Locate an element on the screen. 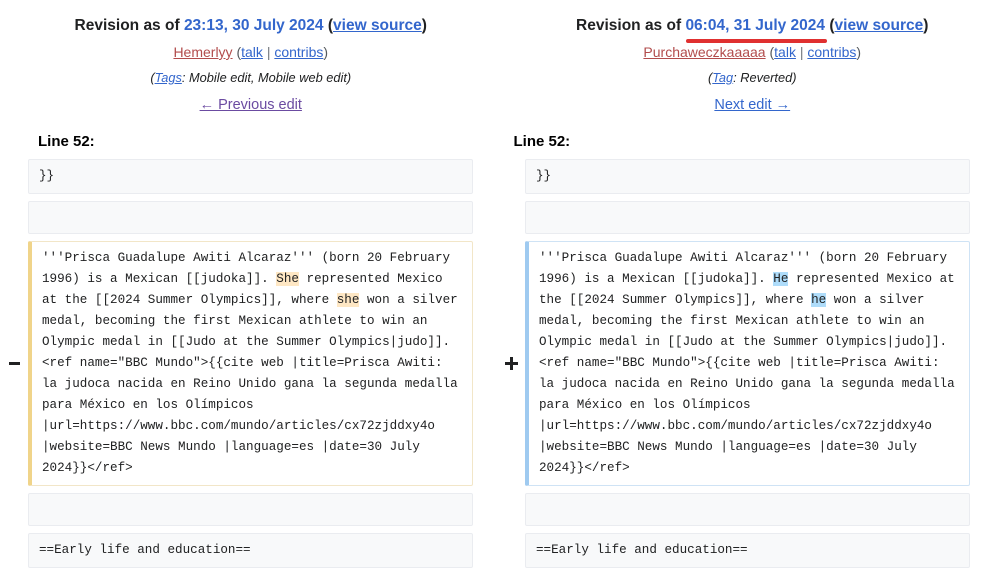 The image size is (1003, 568). right-contribs-link: contribs is located at coordinates (831, 52).